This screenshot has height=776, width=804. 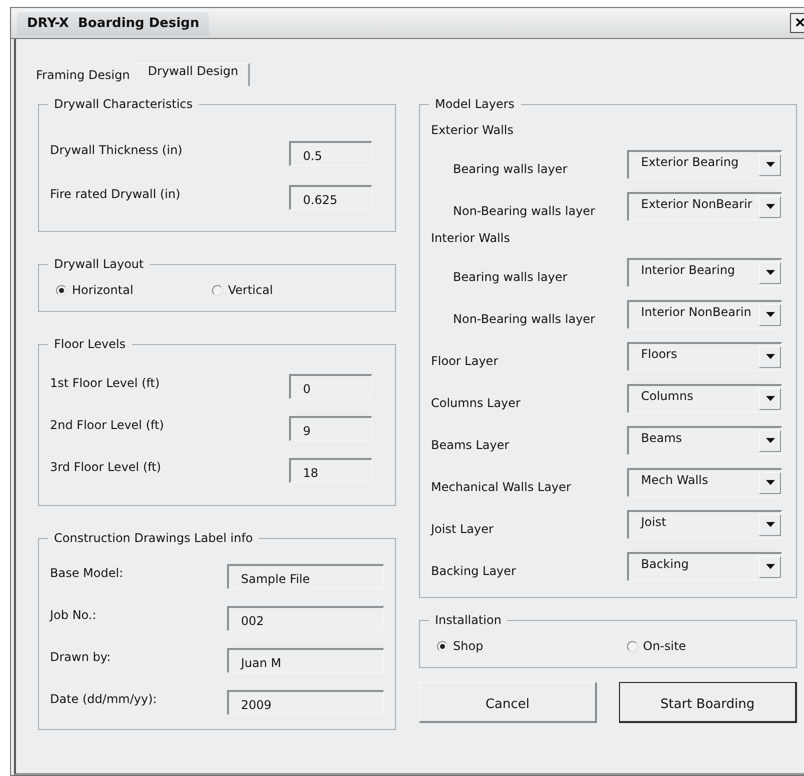 I want to click on dialog-button: Start Boarding, so click(x=708, y=702).